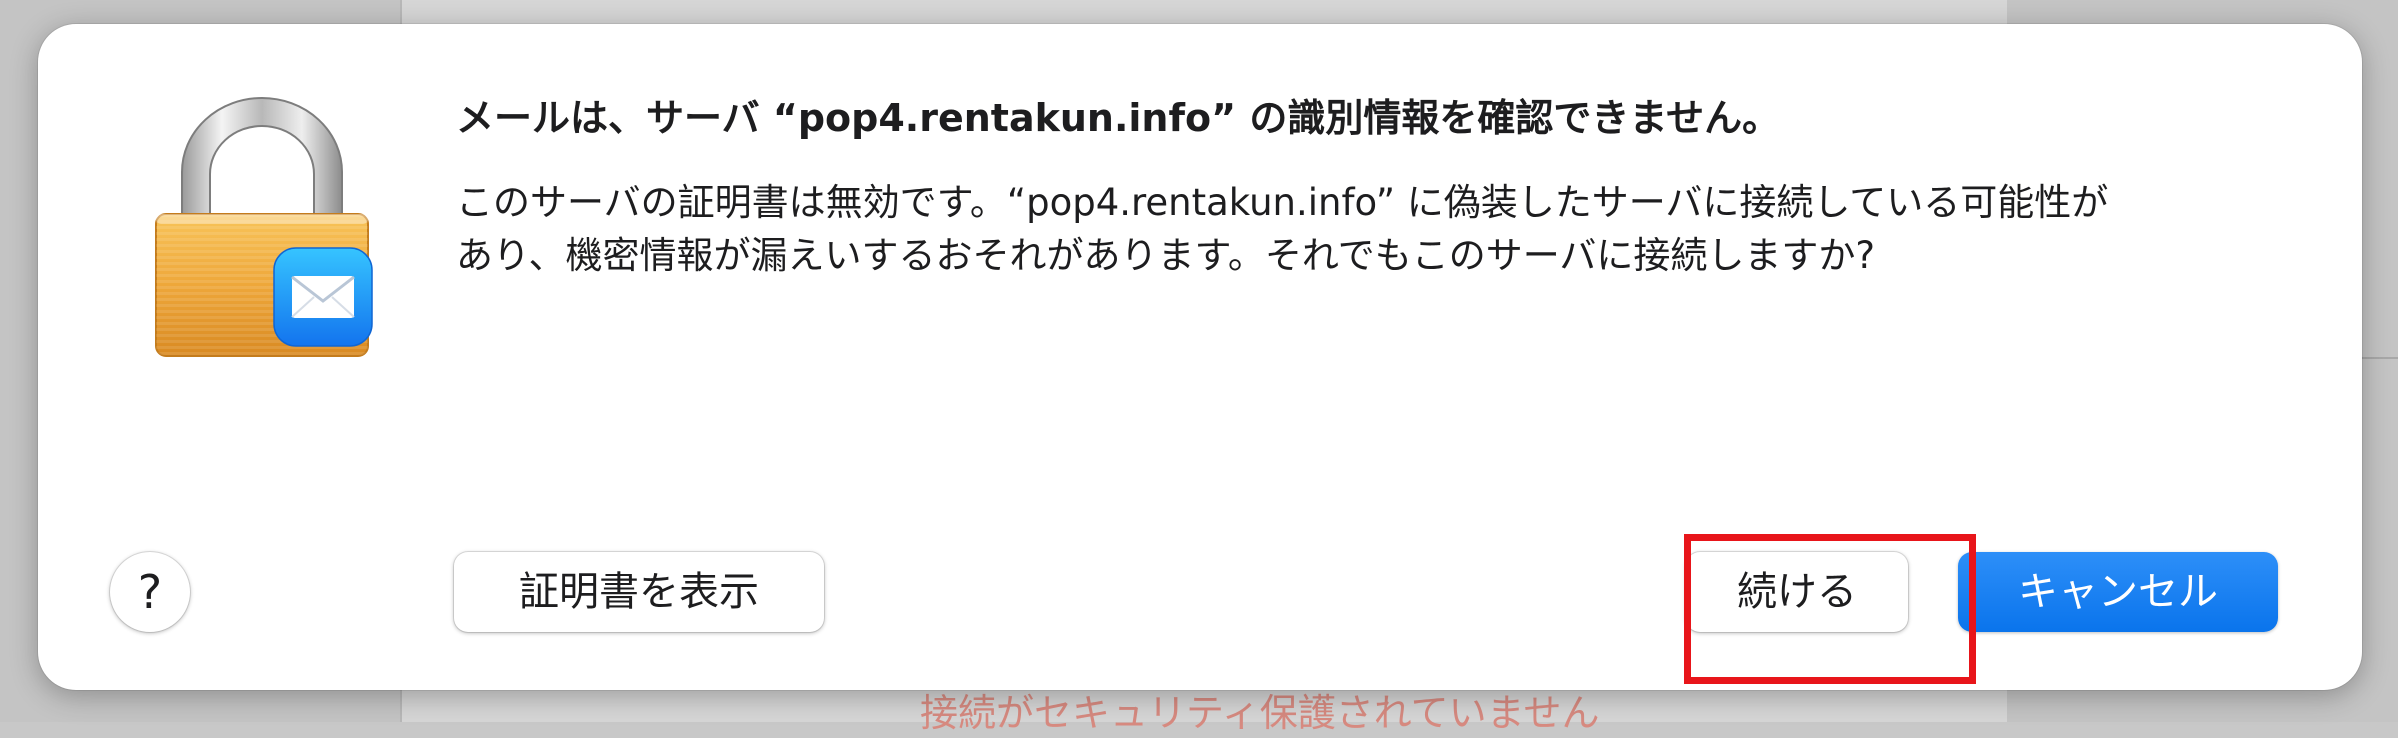 Image resolution: width=2398 pixels, height=738 pixels. Describe the element at coordinates (1260, 713) in the screenshot. I see `background-security-warning-text: 接続がセキュリティ保護されていません` at that location.